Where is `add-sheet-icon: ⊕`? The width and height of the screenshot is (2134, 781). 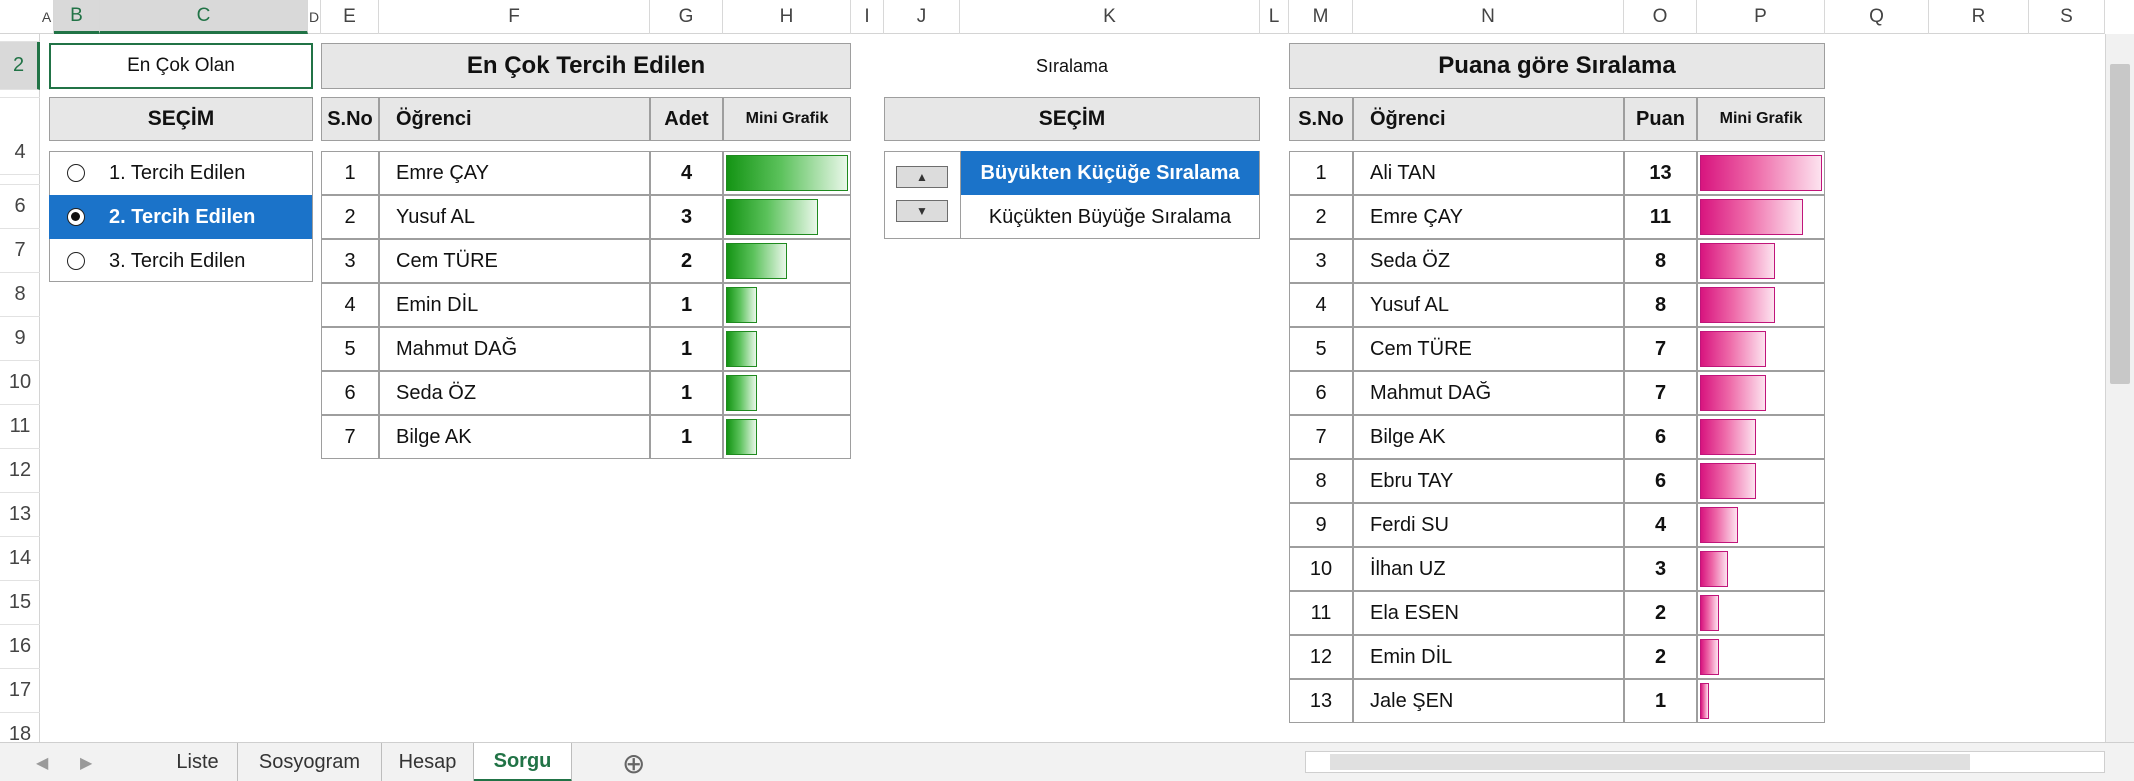 add-sheet-icon: ⊕ is located at coordinates (633, 763).